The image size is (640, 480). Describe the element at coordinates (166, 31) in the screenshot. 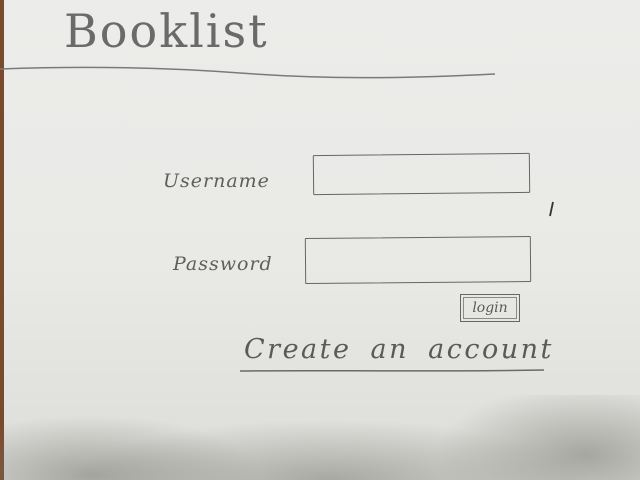

I see `app-title: Booklist` at that location.